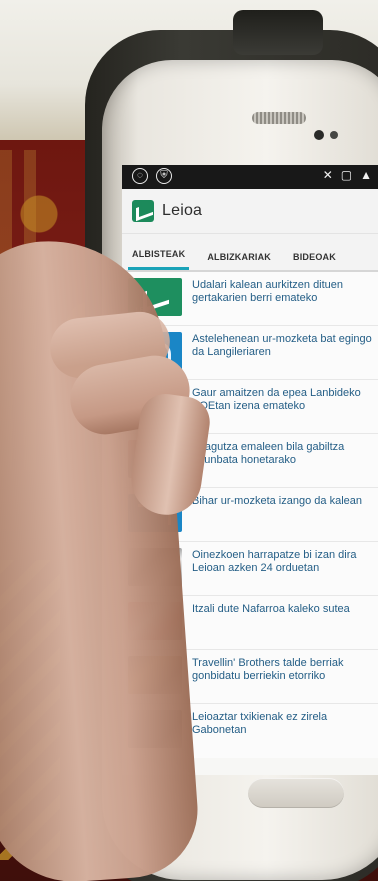 The image size is (378, 881). I want to click on shield-icon: ⛨, so click(164, 176).